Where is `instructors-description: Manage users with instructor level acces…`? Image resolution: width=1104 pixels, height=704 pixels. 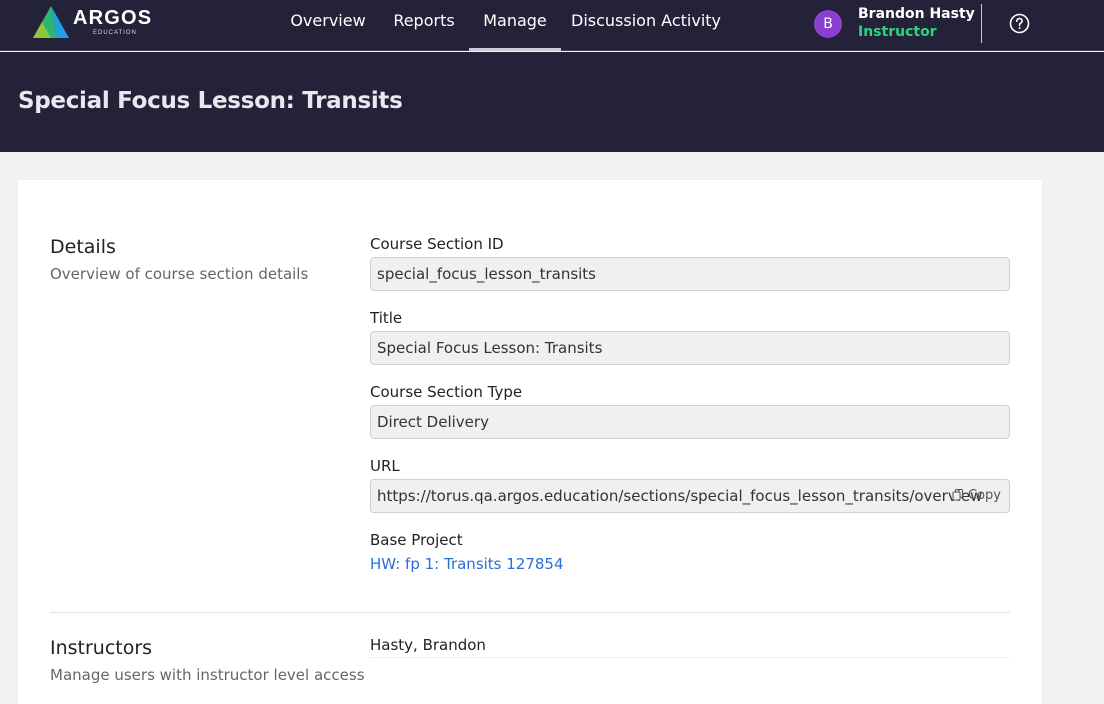
instructors-description: Manage users with instructor level acces… is located at coordinates (207, 675).